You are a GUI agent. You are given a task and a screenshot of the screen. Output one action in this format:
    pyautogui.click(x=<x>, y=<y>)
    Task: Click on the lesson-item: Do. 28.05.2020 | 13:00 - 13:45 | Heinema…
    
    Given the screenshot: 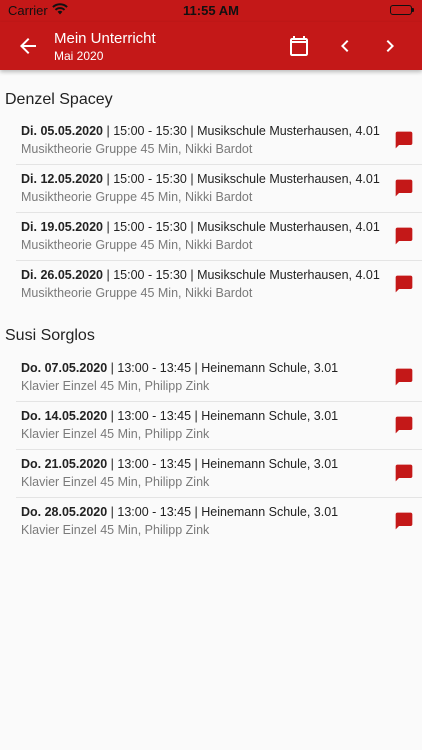 What is the action you would take?
    pyautogui.click(x=219, y=521)
    